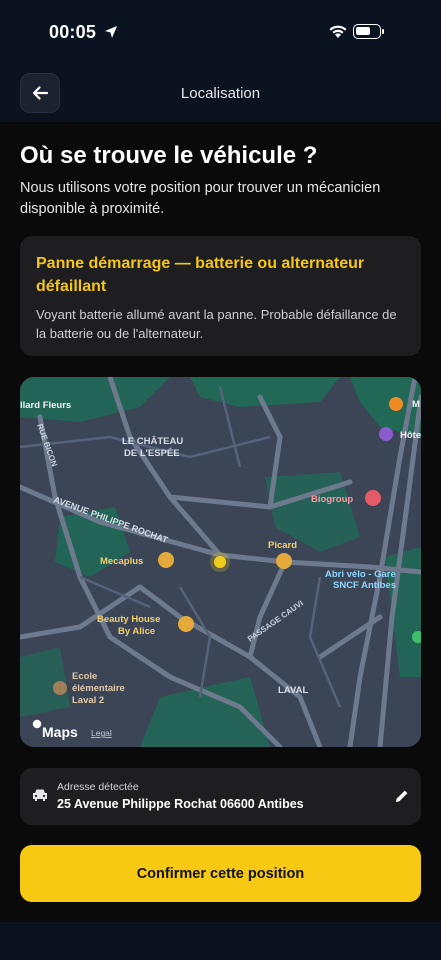 The image size is (441, 960). Describe the element at coordinates (416, 404) in the screenshot. I see `map-label-partial-m: M` at that location.